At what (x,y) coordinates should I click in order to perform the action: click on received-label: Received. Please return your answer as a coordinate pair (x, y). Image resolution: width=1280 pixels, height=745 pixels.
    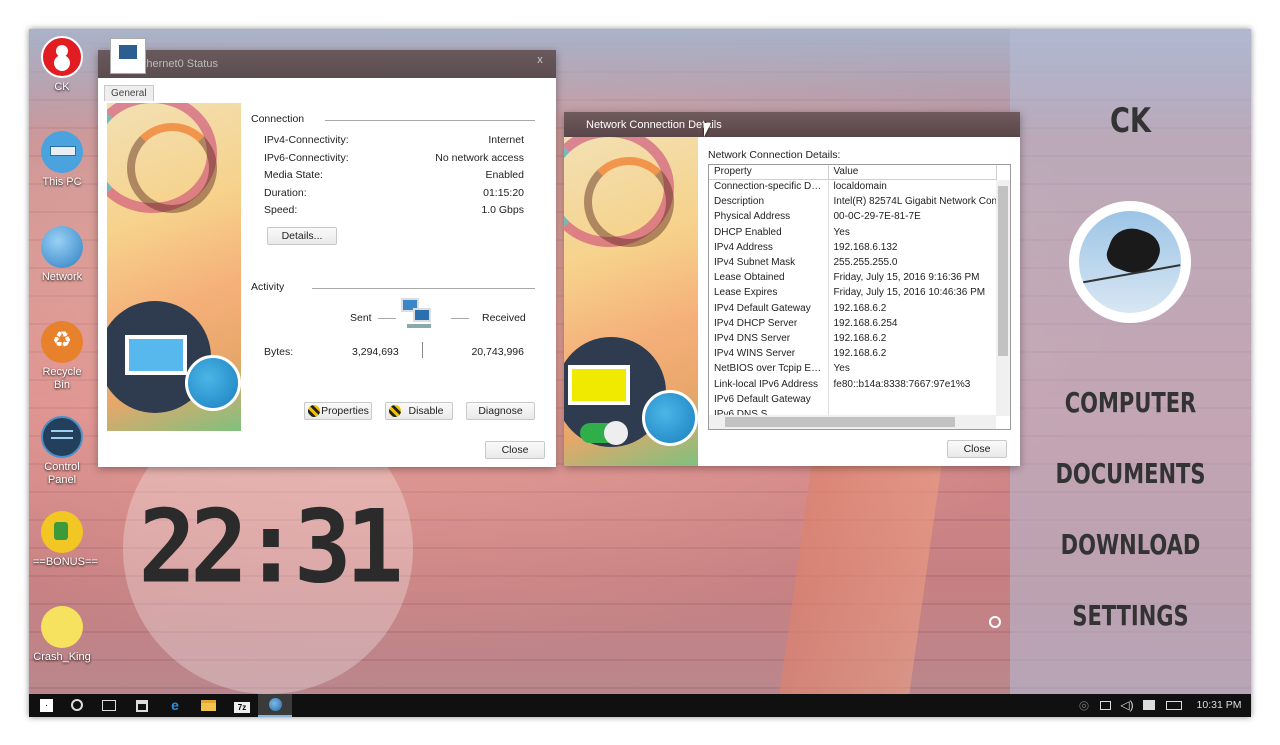
    Looking at the image, I should click on (504, 318).